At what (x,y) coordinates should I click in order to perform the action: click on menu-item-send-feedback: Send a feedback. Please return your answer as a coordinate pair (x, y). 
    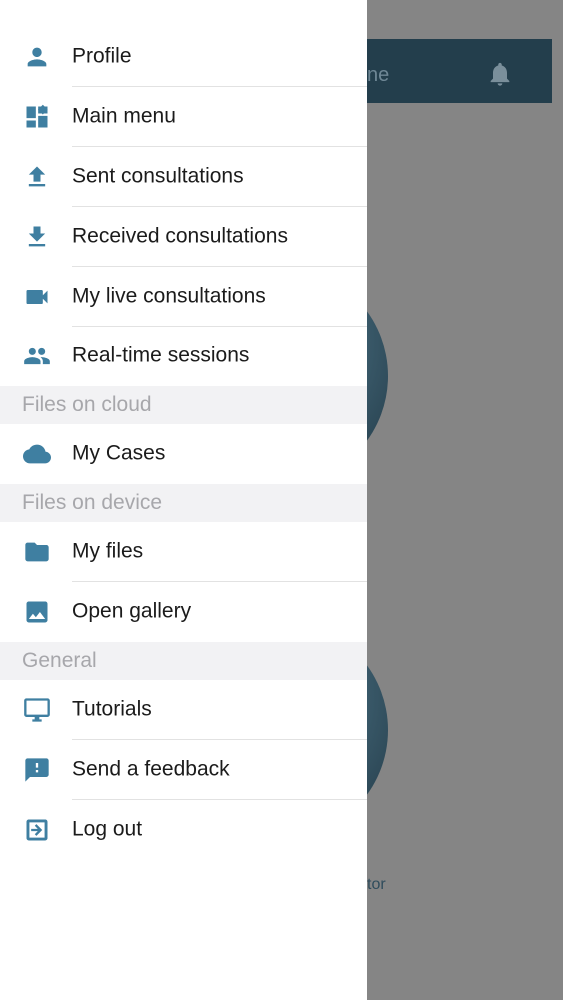
    Looking at the image, I should click on (183, 770).